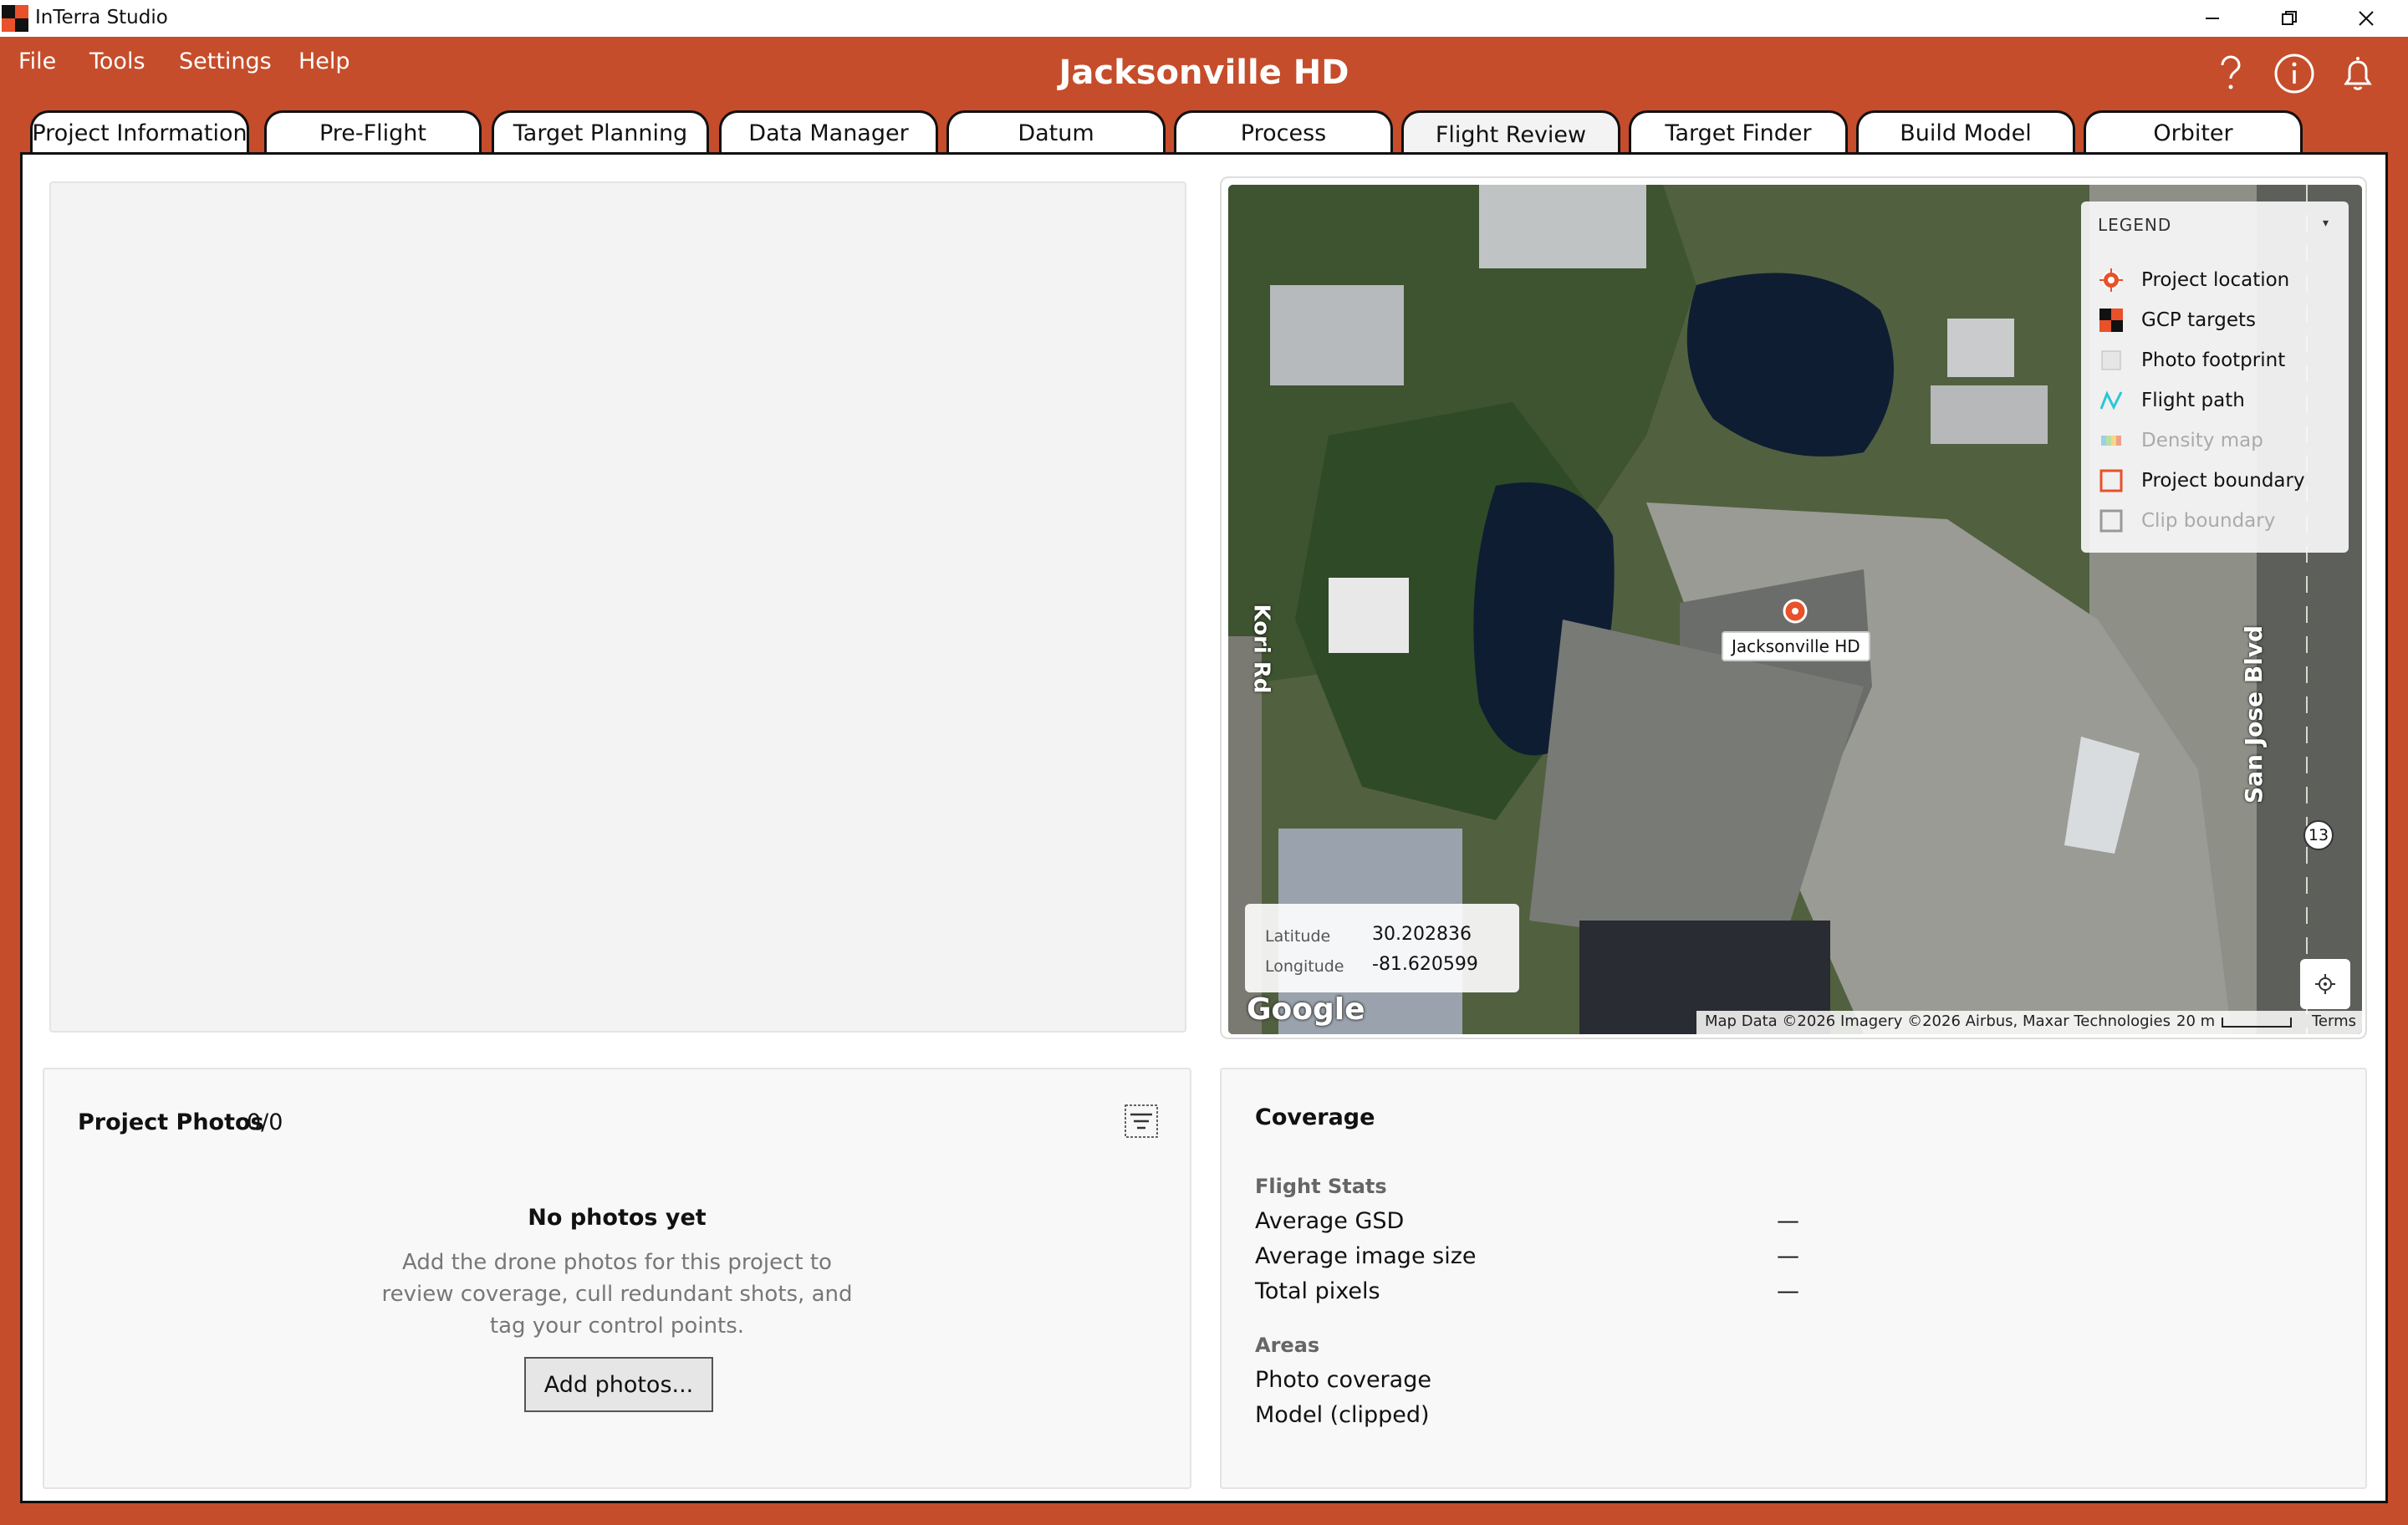 The width and height of the screenshot is (2408, 1525). I want to click on tab-pre-flight: Pre-Flight, so click(373, 132).